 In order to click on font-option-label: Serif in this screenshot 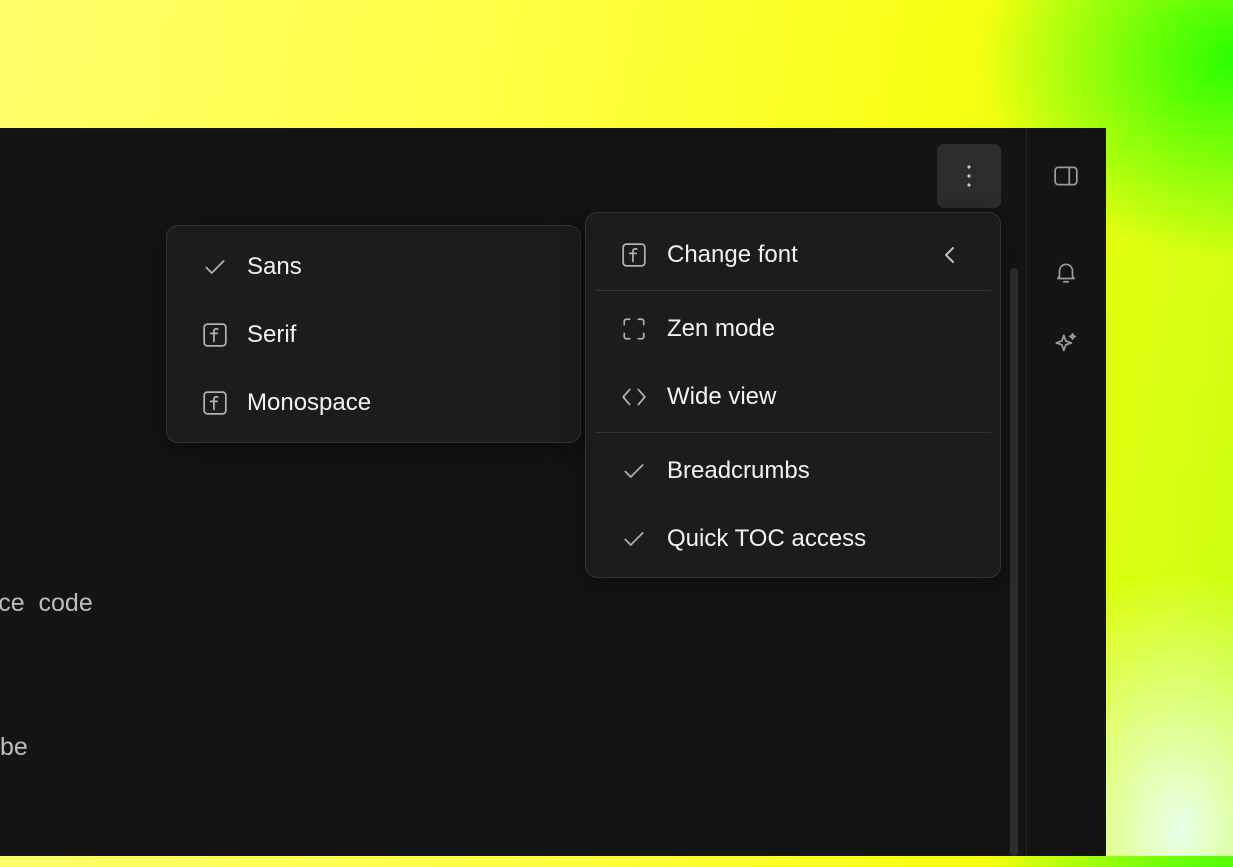, I will do `click(272, 334)`.